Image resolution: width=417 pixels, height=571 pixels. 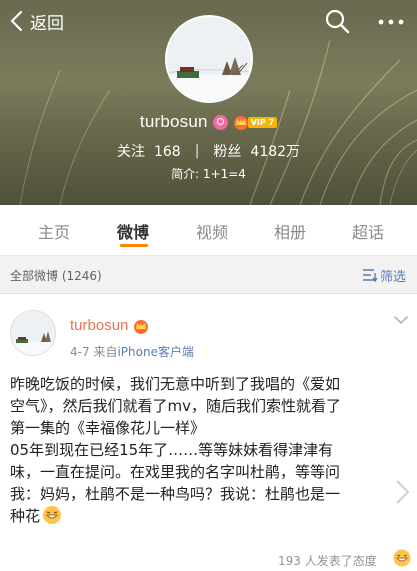 What do you see at coordinates (155, 352) in the screenshot?
I see `post-source: iPhone客户端` at bounding box center [155, 352].